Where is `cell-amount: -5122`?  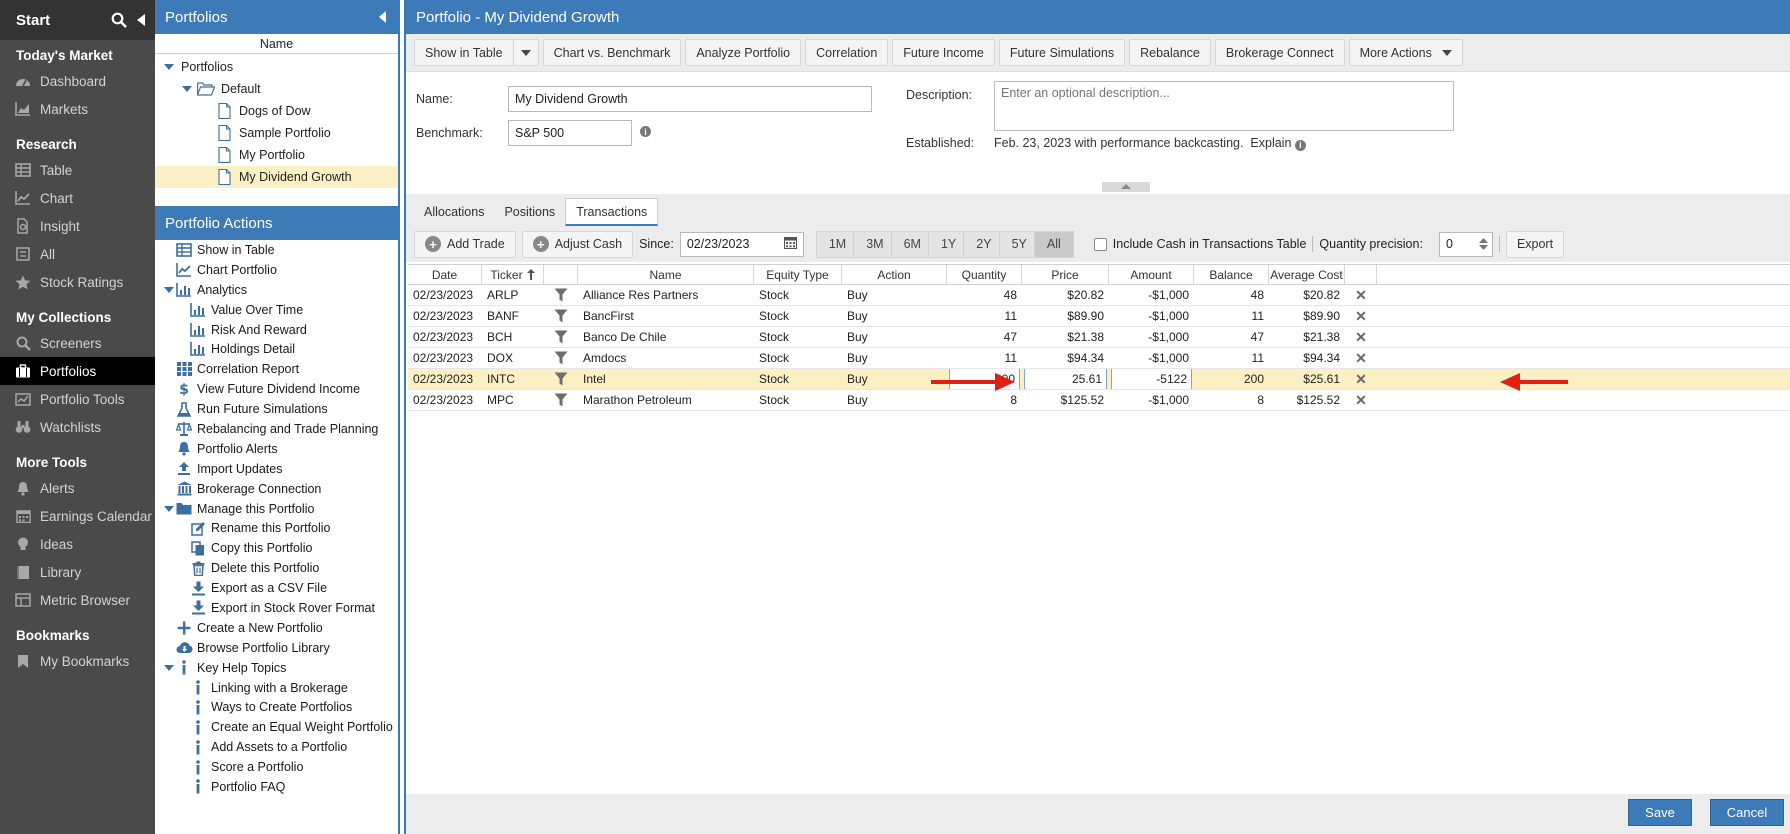
cell-amount: -5122 is located at coordinates (1151, 379).